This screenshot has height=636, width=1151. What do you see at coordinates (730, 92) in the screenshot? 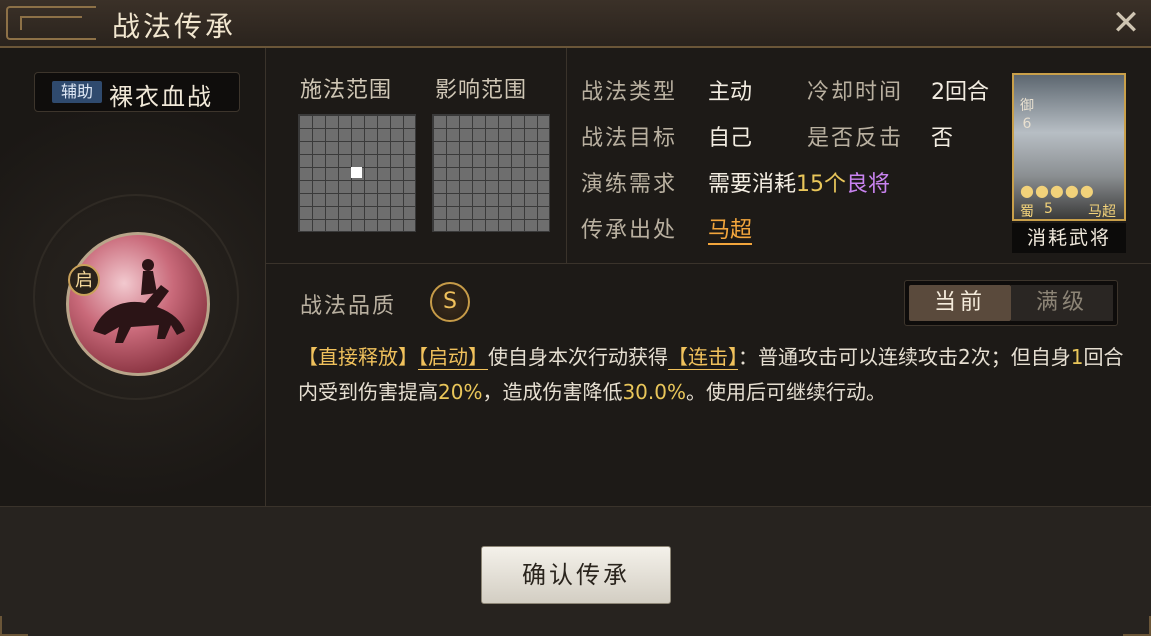
I see `type-value: 主动` at bounding box center [730, 92].